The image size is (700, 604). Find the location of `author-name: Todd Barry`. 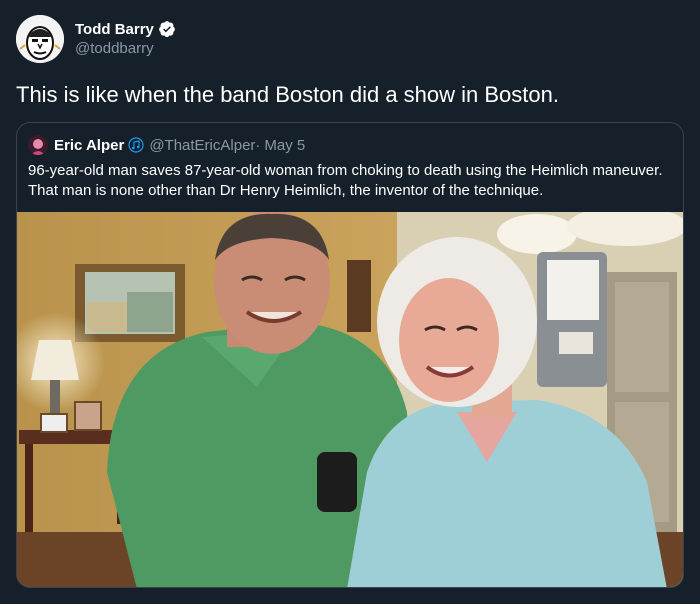

author-name: Todd Barry is located at coordinates (125, 29).